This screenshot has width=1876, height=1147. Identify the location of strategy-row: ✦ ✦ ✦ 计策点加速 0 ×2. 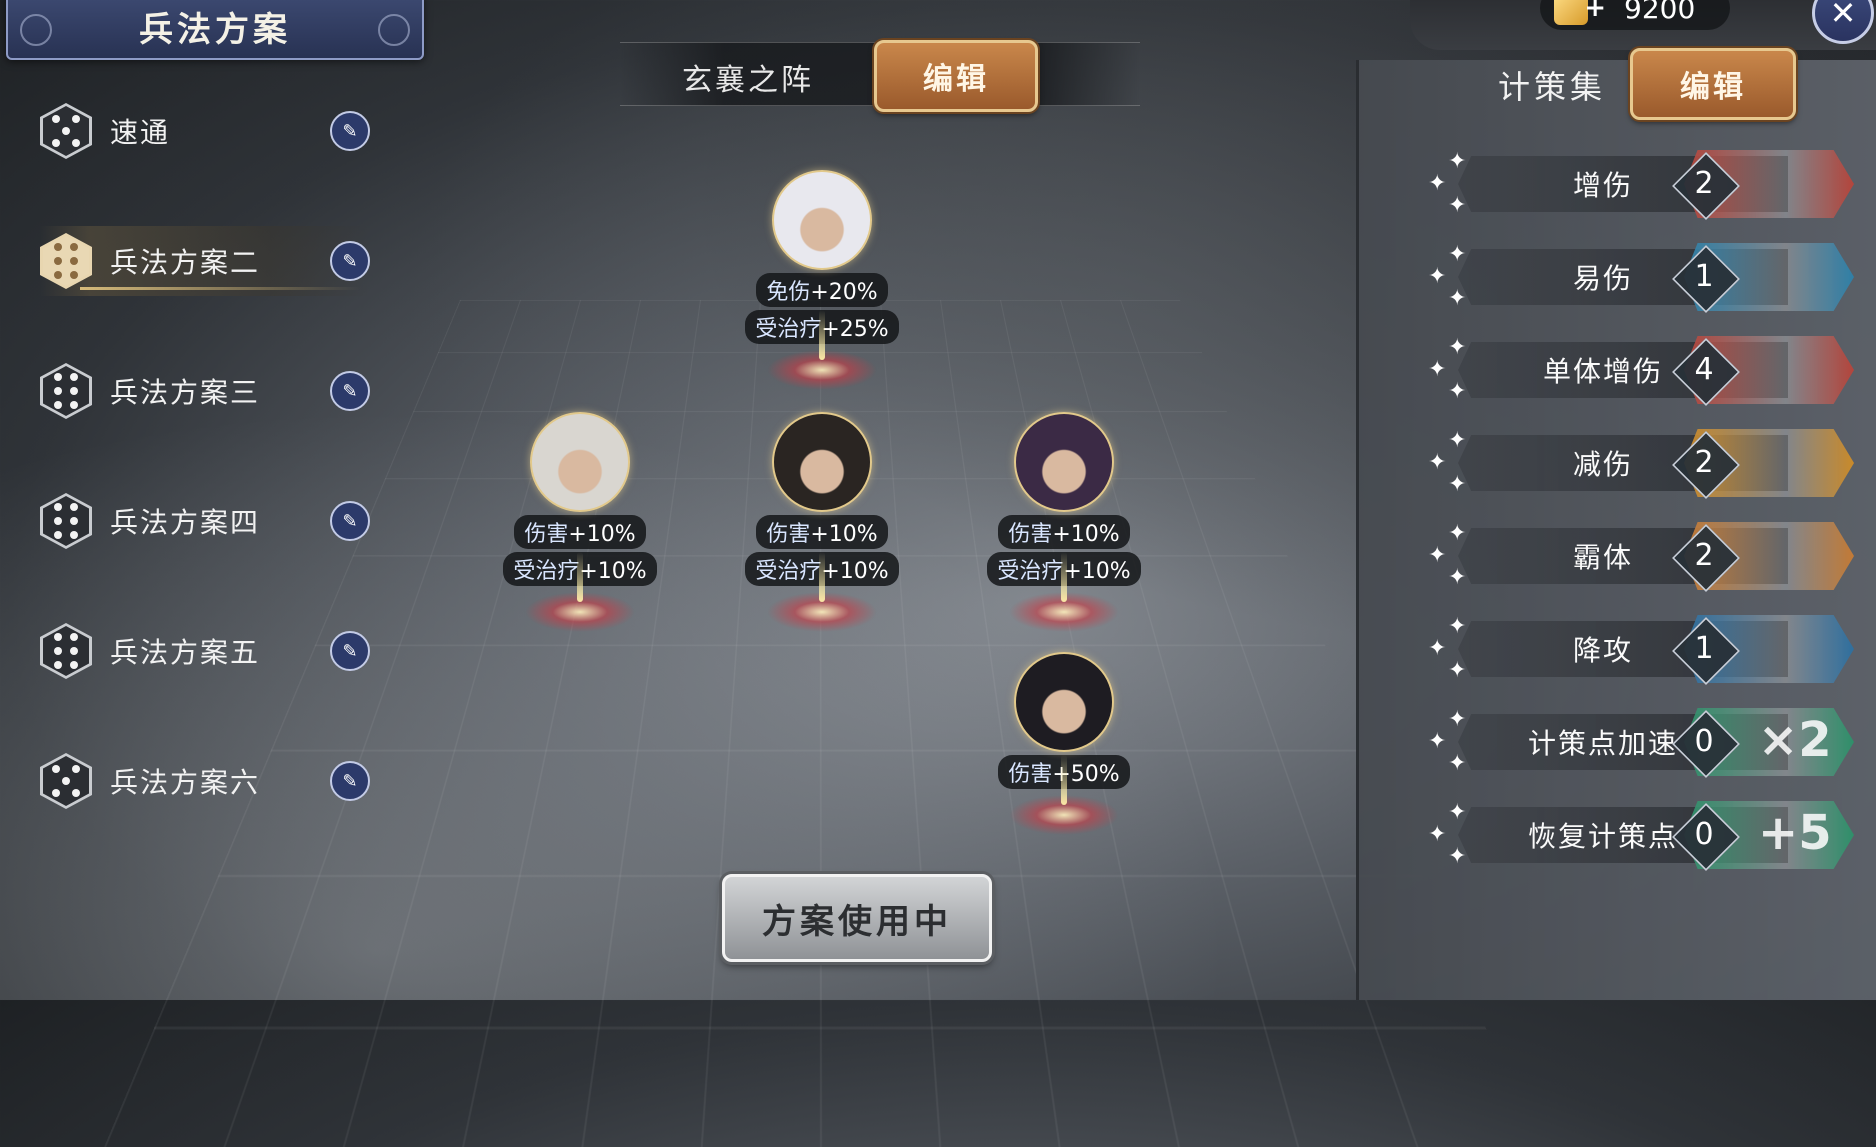
(1643, 742).